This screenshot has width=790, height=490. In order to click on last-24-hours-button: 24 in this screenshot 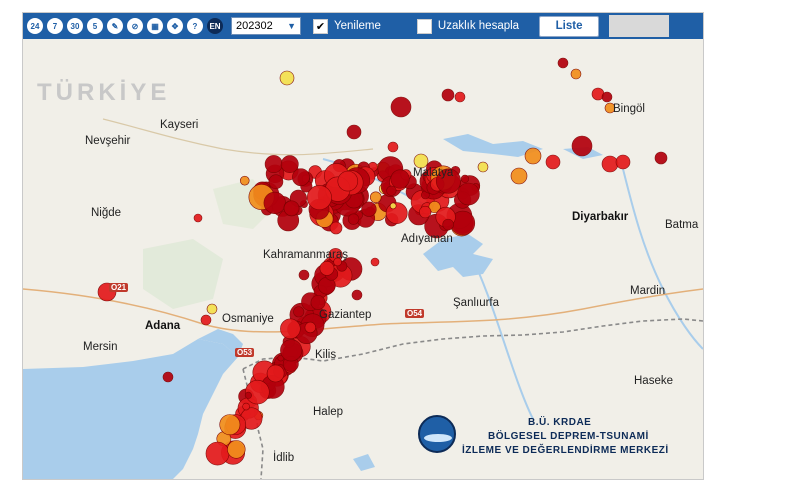, I will do `click(35, 26)`.